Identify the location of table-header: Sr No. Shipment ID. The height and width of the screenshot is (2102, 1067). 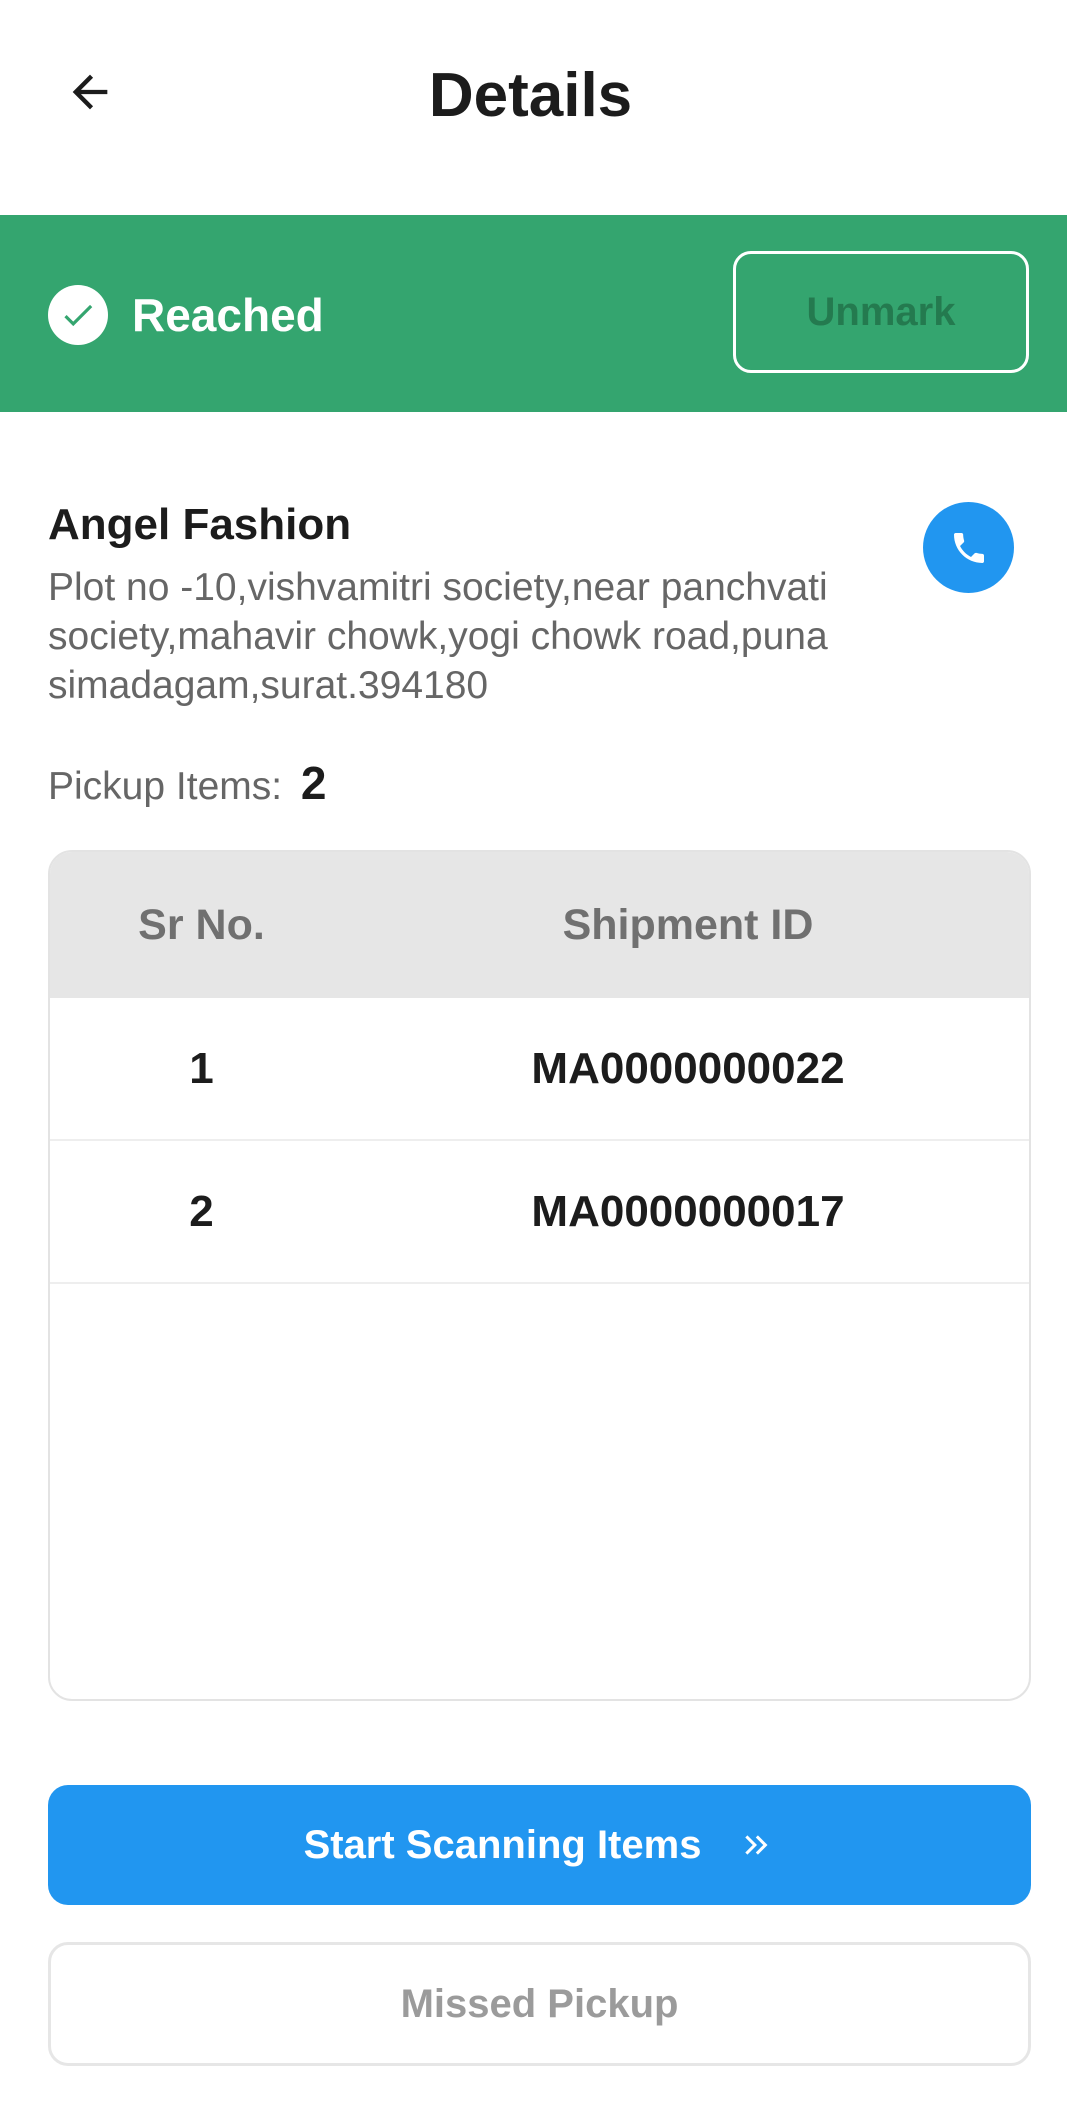
(539, 925).